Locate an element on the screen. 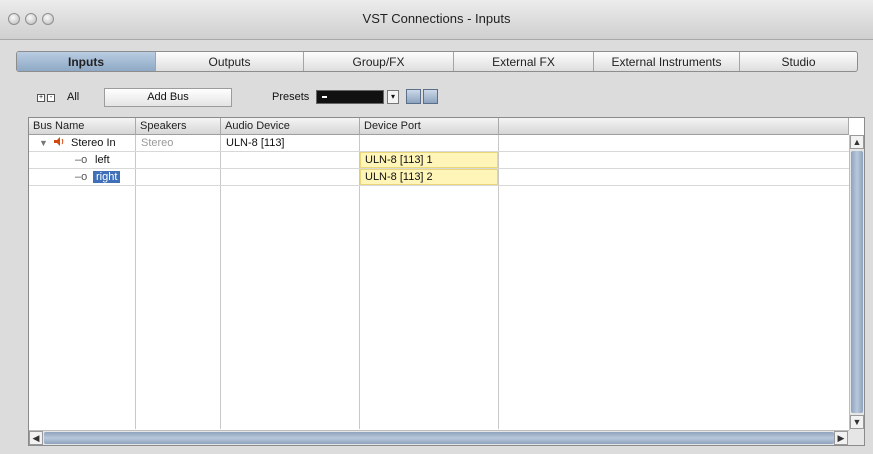  column-header-bus-name: Bus Name is located at coordinates (82, 126).